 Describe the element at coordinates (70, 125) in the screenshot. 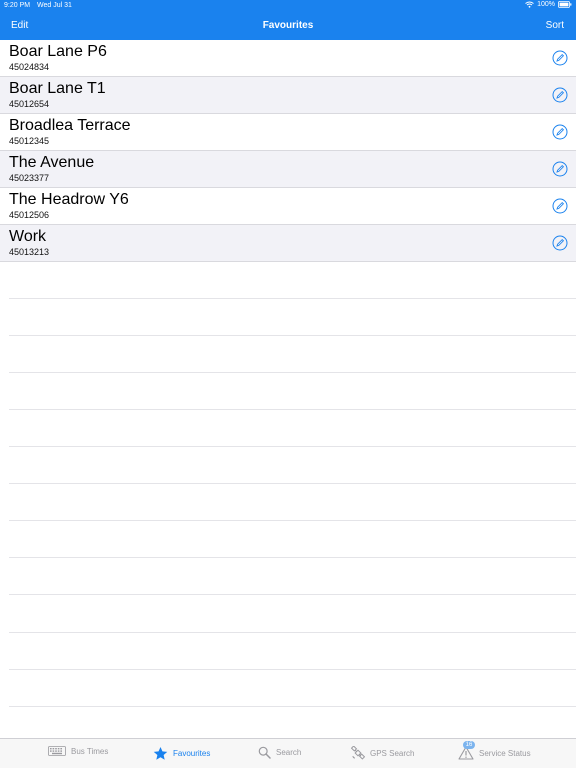

I see `stop-name: Broadlea Terrace` at that location.